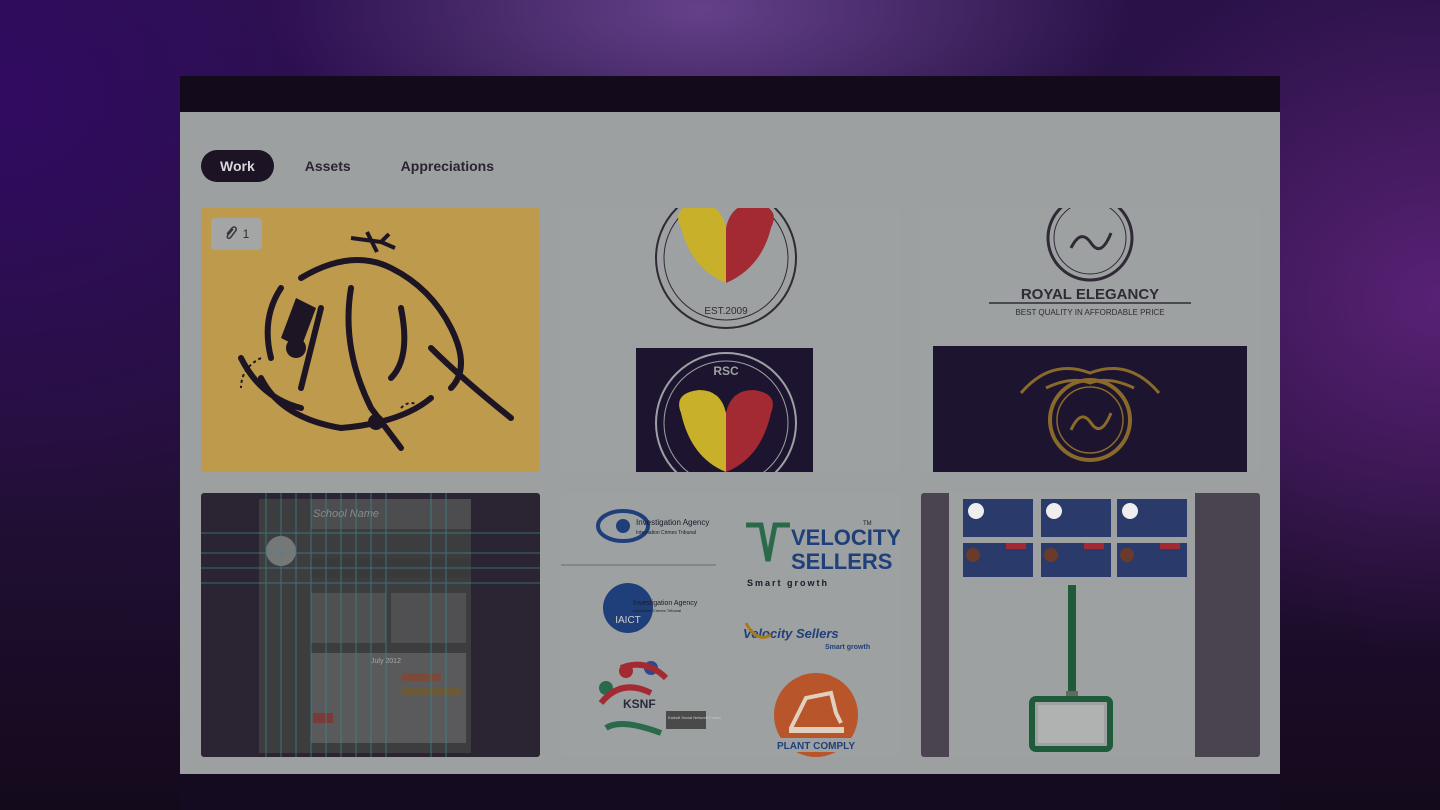 The image size is (1440, 810). What do you see at coordinates (724, 340) in the screenshot?
I see `rsc-logo-light: EST.2009 RSC` at bounding box center [724, 340].